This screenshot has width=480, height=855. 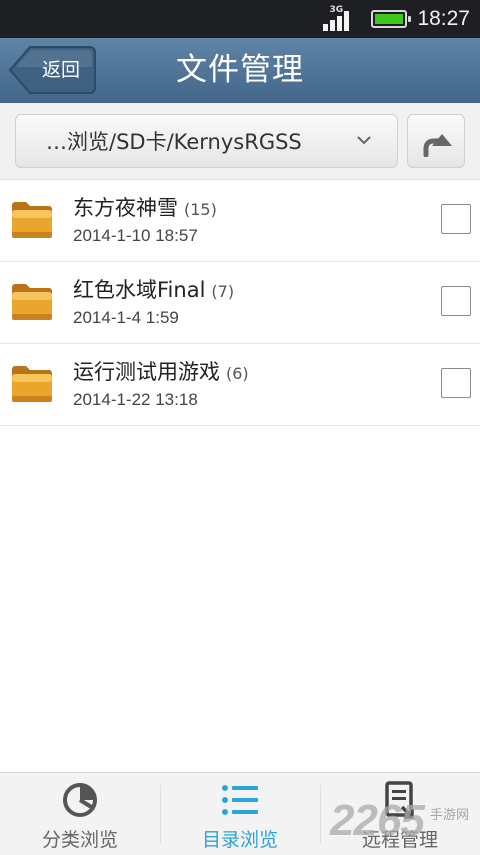 What do you see at coordinates (240, 221) in the screenshot?
I see `folder-row: 东方夜神雪 (15) 2014-1-10 18:57` at bounding box center [240, 221].